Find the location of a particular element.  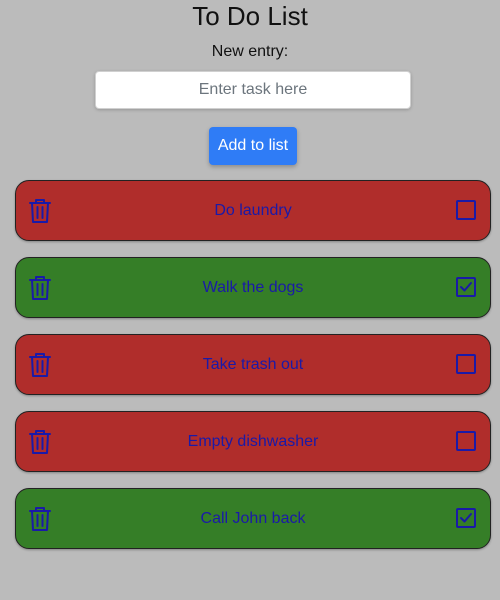

task-text: Do laundry is located at coordinates (253, 210).